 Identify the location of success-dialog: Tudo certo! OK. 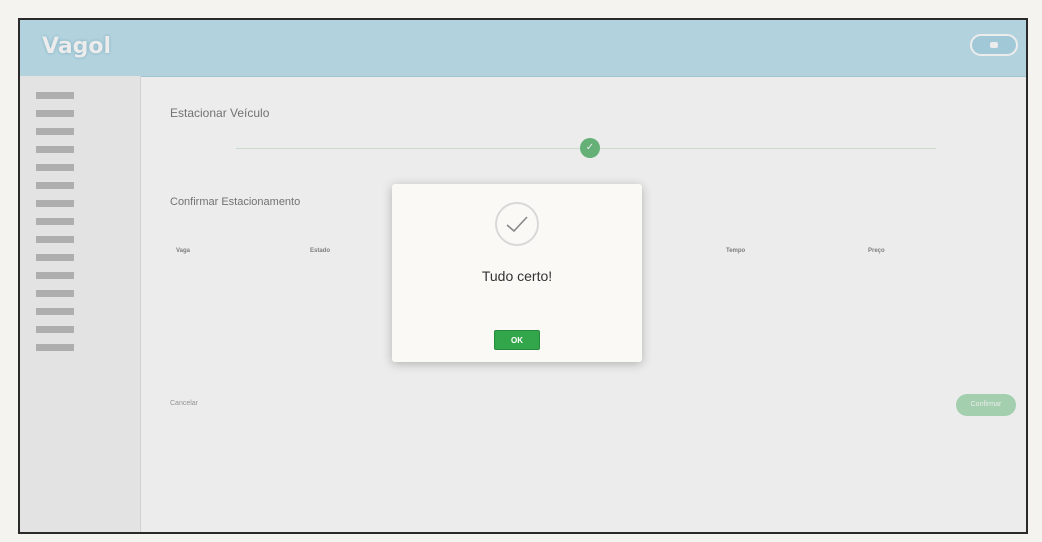
(517, 273).